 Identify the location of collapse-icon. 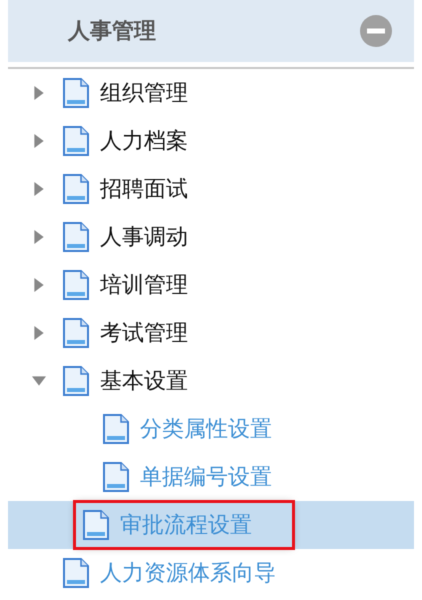
(376, 31).